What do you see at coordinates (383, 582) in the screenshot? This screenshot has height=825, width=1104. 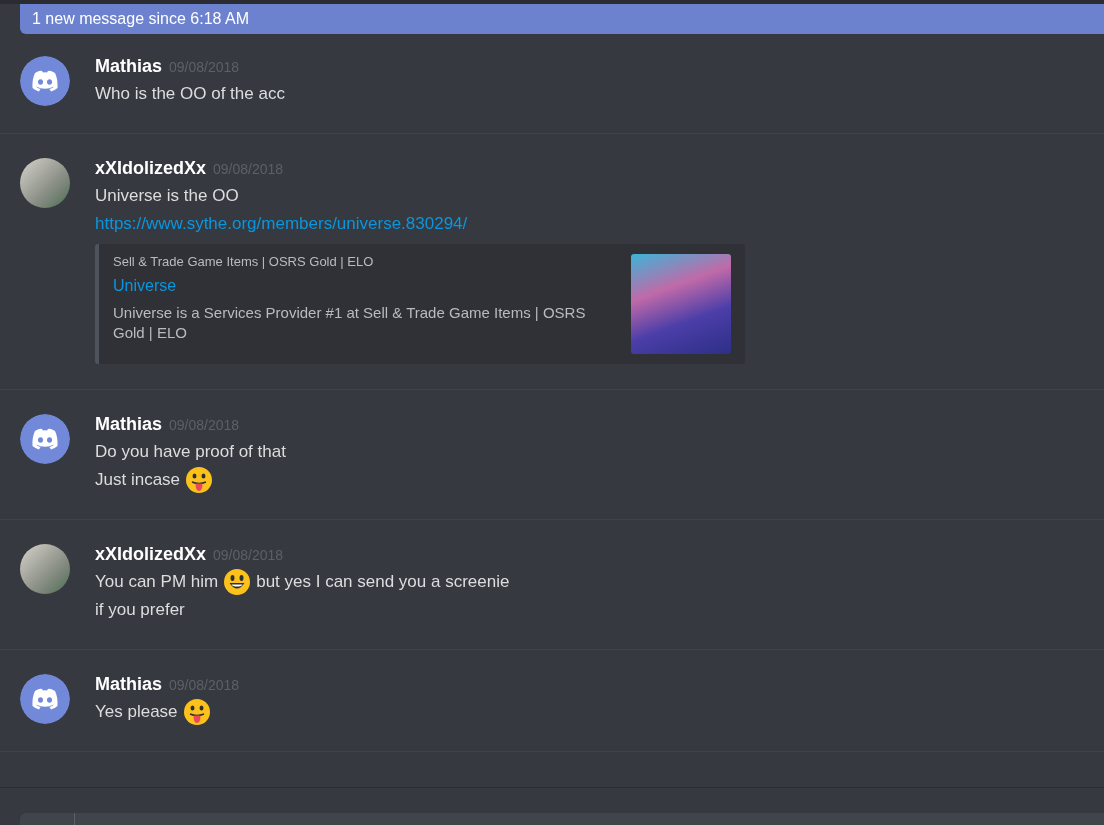 I see `message-text: but yes I can send you a screenie` at bounding box center [383, 582].